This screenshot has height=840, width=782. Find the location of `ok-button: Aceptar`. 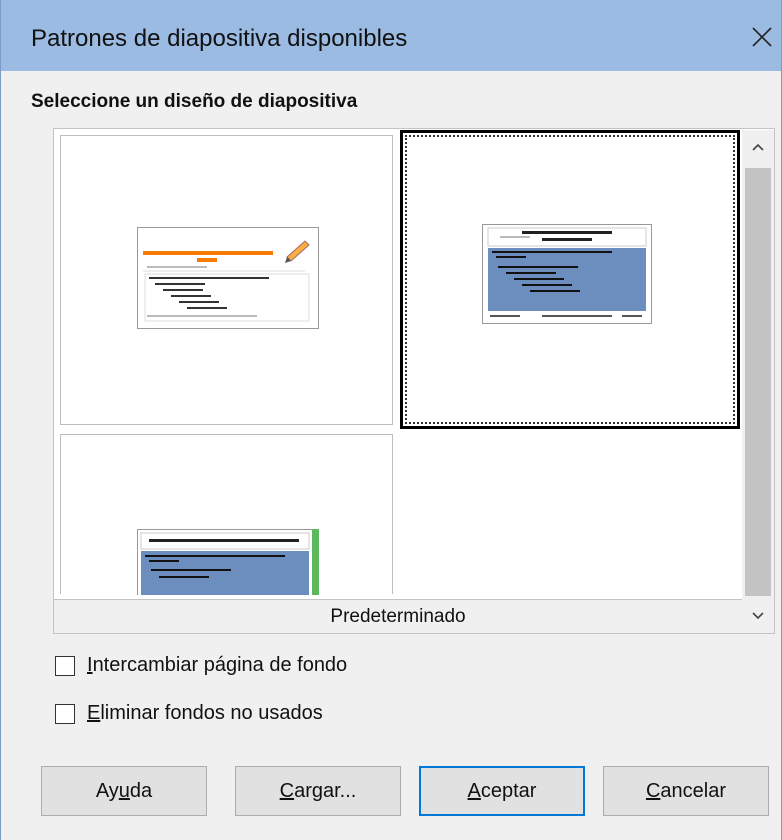

ok-button: Aceptar is located at coordinates (502, 791).